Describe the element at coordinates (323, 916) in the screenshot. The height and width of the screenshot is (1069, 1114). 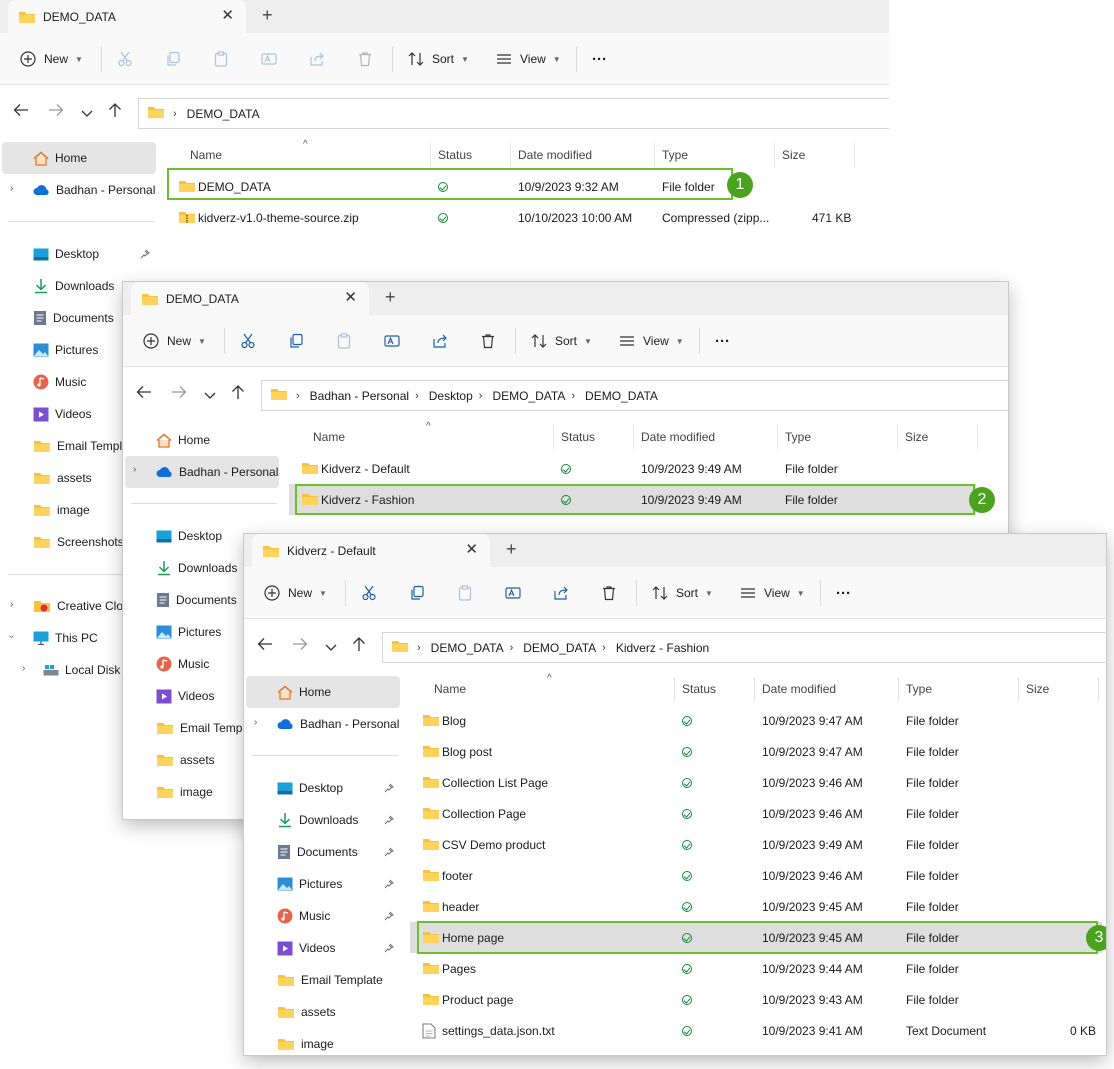
I see `sidebar-item-music: Music` at that location.